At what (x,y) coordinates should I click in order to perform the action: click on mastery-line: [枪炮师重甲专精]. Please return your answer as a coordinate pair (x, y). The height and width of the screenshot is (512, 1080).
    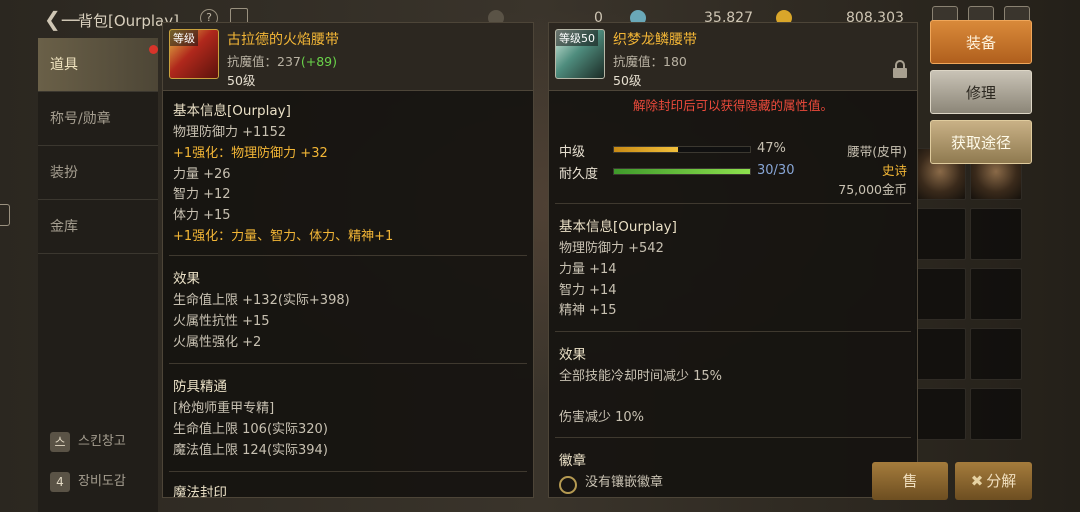
    Looking at the image, I should click on (224, 408).